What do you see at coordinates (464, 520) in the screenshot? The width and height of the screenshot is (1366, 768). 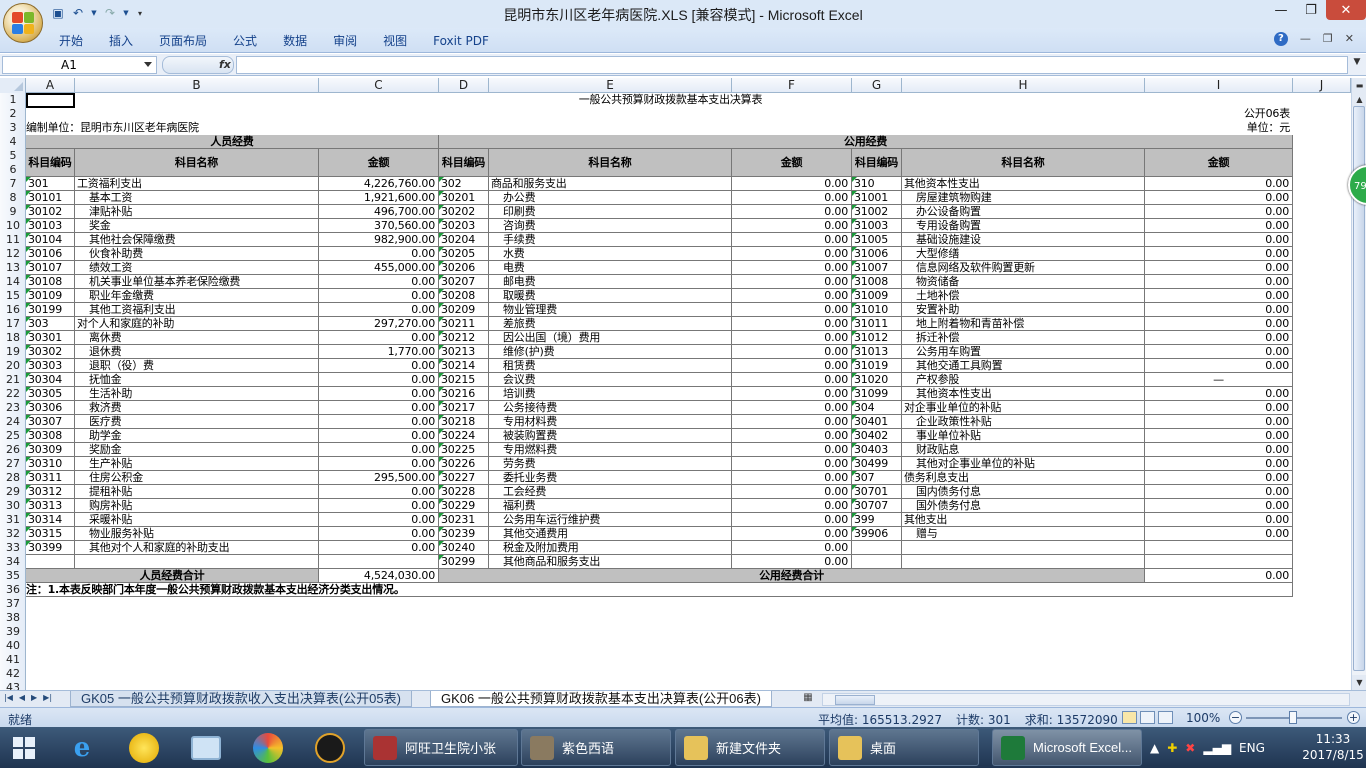 I see `row-code: 30231` at bounding box center [464, 520].